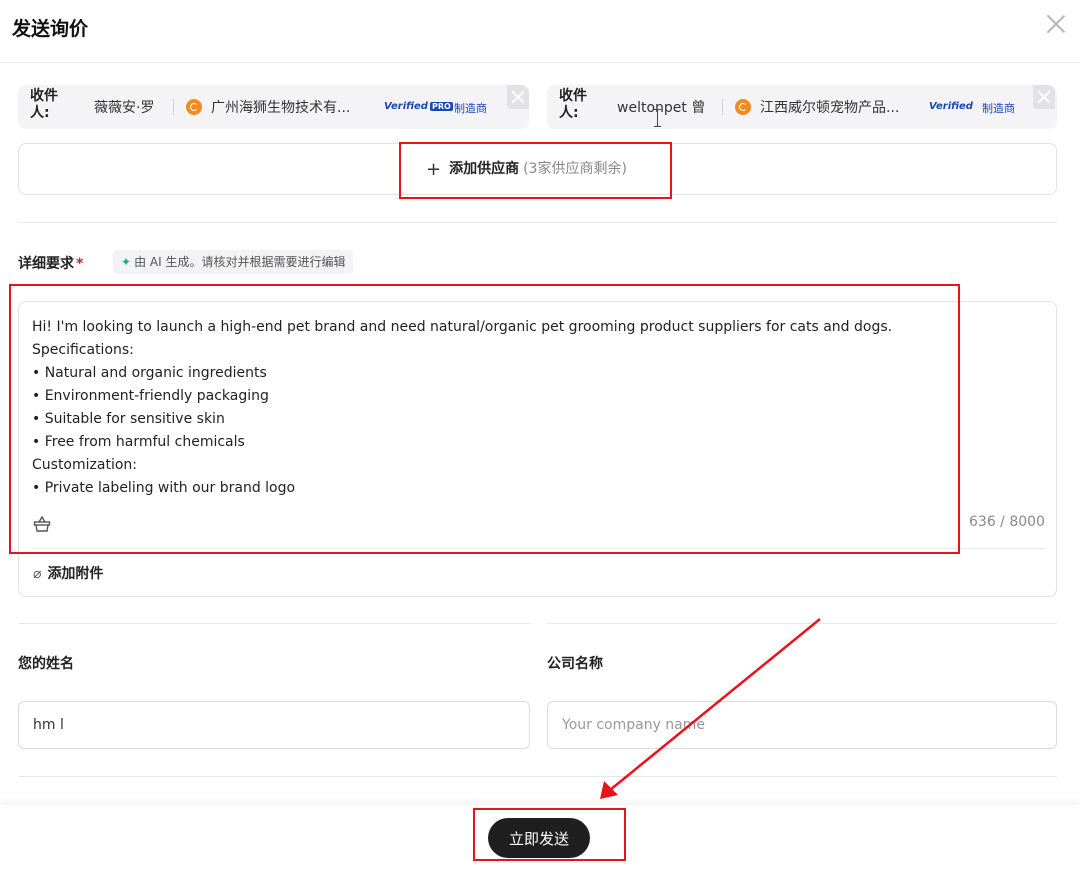 This screenshot has height=869, width=1080. Describe the element at coordinates (951, 106) in the screenshot. I see `verified-badge: Verified` at that location.